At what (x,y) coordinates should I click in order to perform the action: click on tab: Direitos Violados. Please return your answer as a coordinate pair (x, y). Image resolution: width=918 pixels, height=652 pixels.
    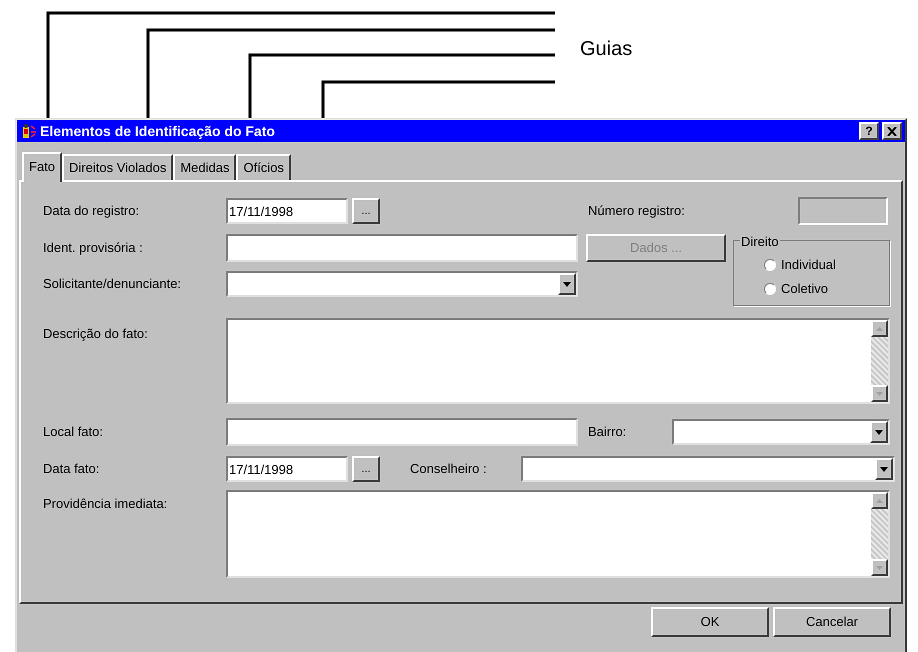
    Looking at the image, I should click on (118, 167).